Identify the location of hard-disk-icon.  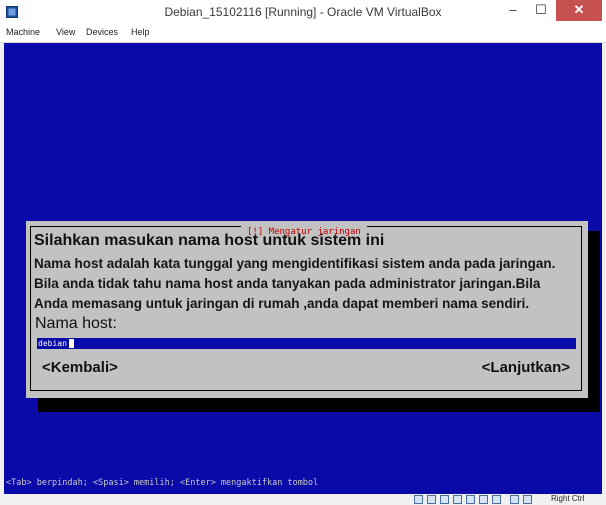
(418, 499).